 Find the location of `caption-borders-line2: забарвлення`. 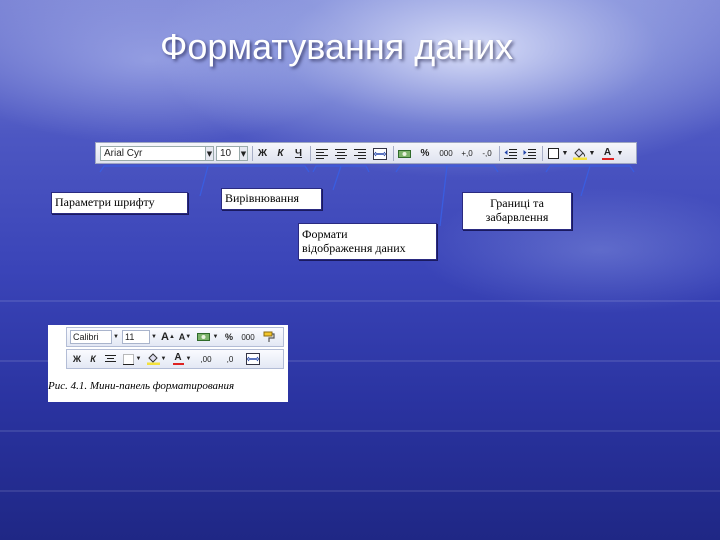

caption-borders-line2: забарвлення is located at coordinates (517, 217).